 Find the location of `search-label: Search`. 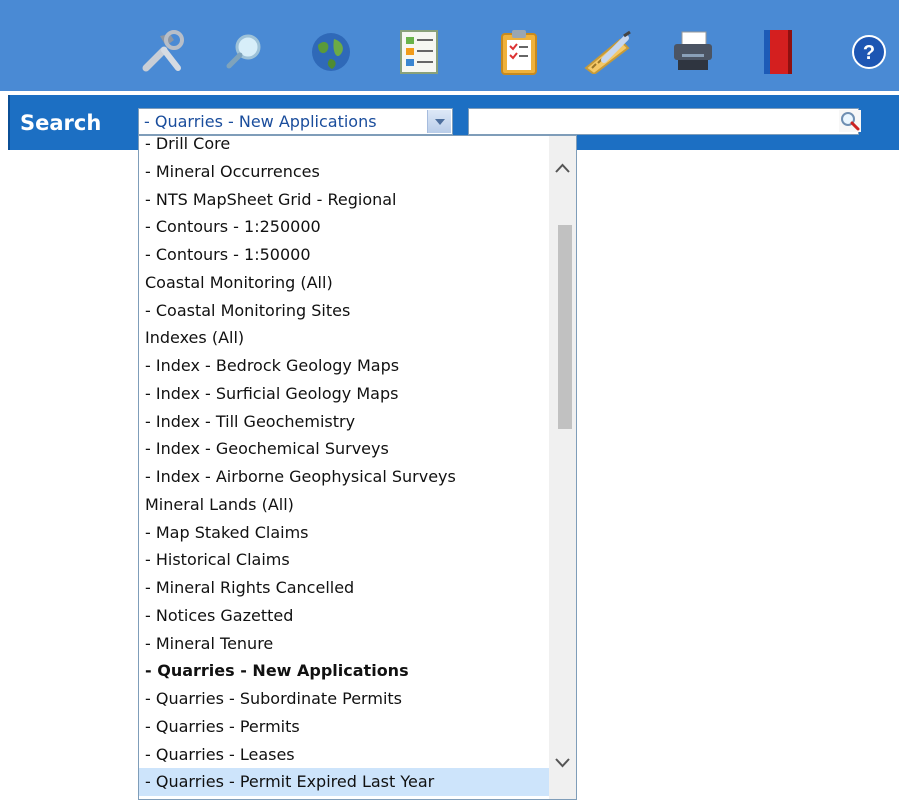

search-label: Search is located at coordinates (61, 123).